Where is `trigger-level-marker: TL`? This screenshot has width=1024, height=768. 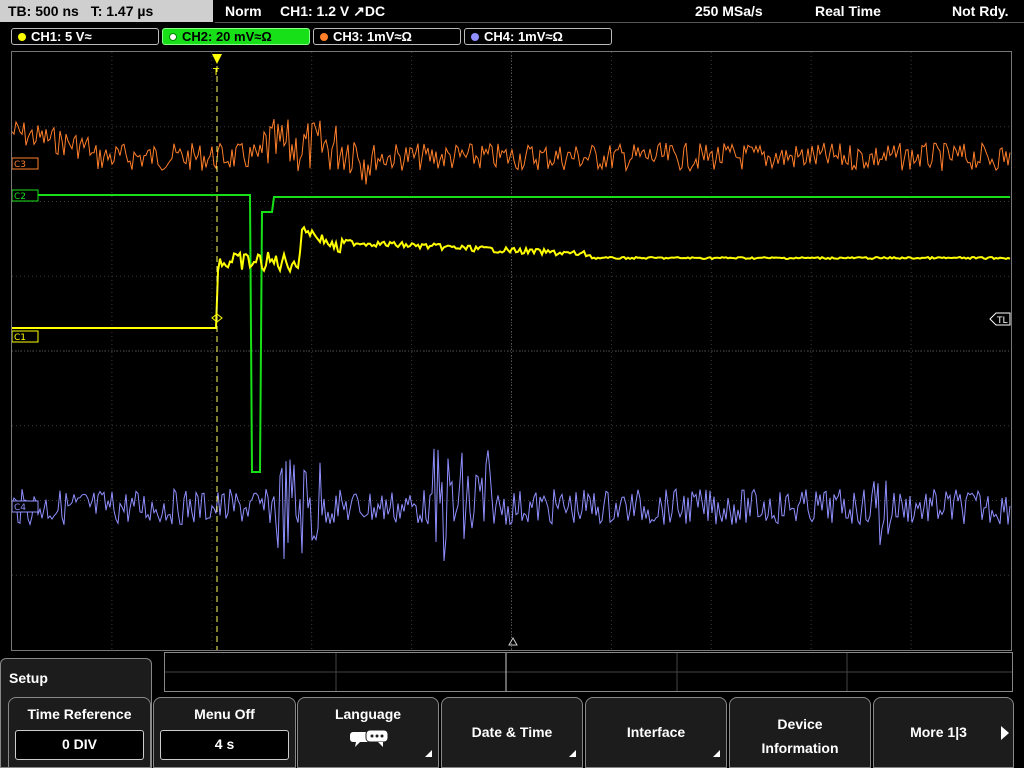 trigger-level-marker: TL is located at coordinates (1000, 319).